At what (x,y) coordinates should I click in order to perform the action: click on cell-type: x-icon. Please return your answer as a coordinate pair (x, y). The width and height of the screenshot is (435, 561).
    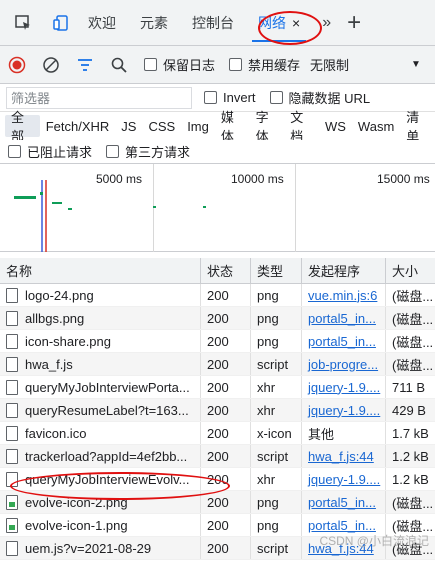
    Looking at the image, I should click on (276, 433).